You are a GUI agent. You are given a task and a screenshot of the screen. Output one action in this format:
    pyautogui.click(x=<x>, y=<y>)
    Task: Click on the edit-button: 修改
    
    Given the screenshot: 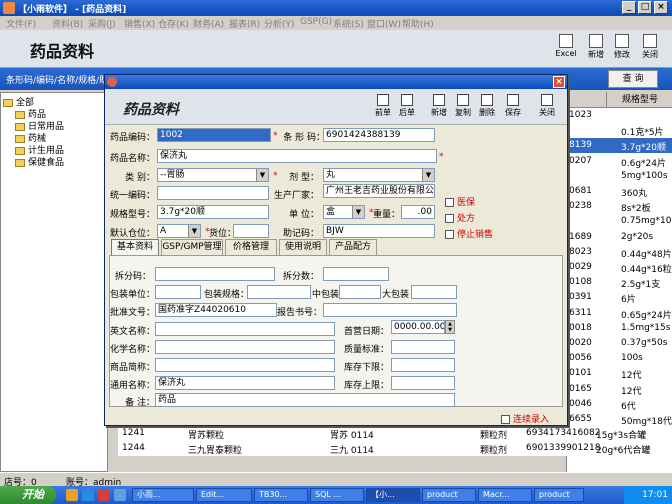 What is the action you would take?
    pyautogui.click(x=622, y=48)
    